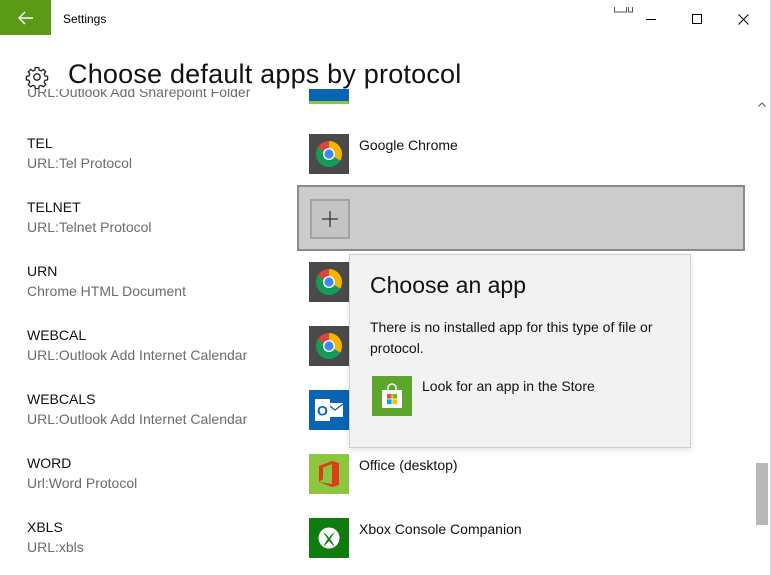 The width and height of the screenshot is (771, 575). I want to click on default-app-name: Office (desktop), so click(408, 465).